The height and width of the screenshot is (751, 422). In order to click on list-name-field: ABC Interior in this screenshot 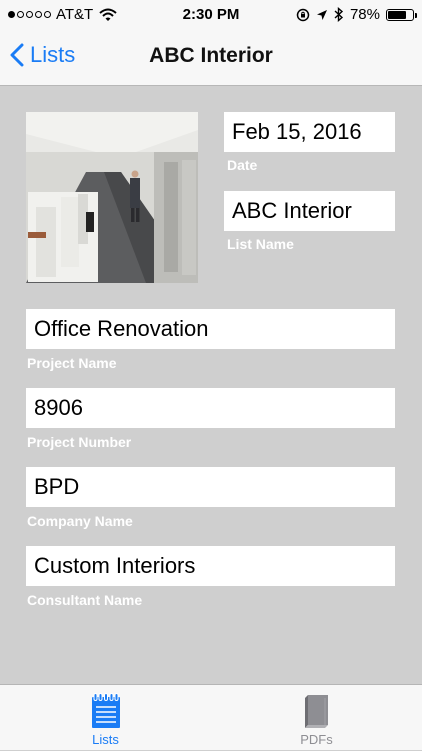, I will do `click(309, 211)`.